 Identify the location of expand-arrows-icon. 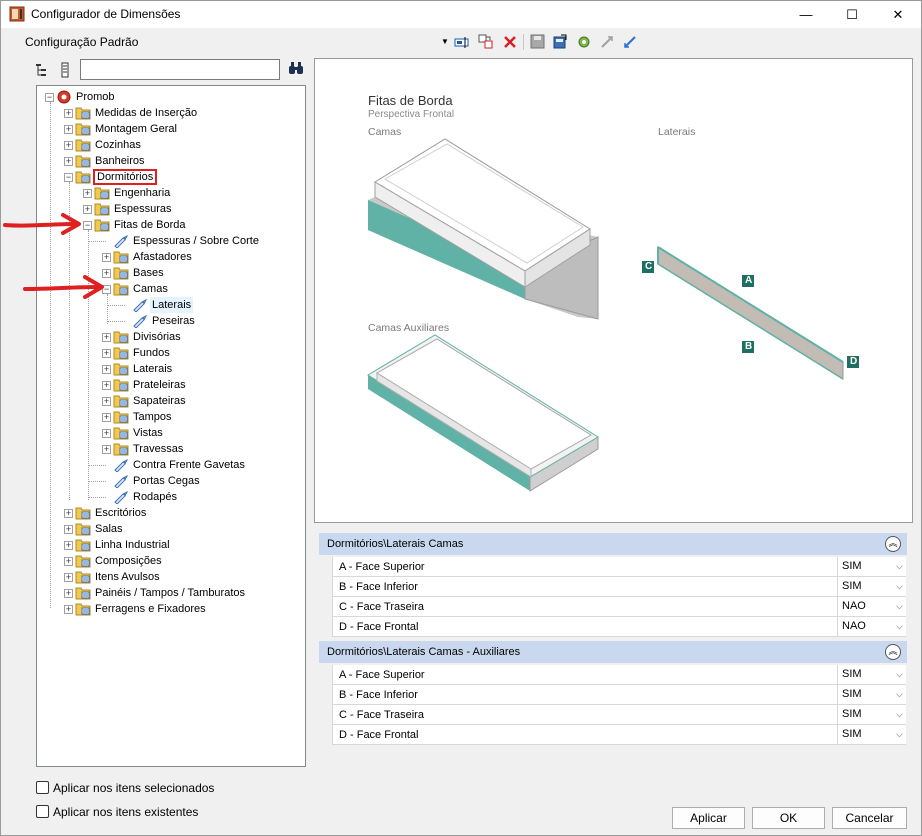
(630, 42).